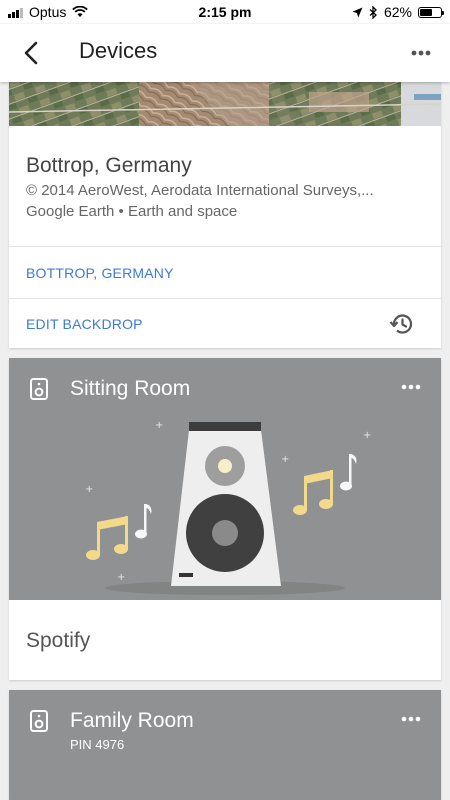 This screenshot has width=450, height=800. What do you see at coordinates (357, 12) in the screenshot?
I see `location-arrow-icon` at bounding box center [357, 12].